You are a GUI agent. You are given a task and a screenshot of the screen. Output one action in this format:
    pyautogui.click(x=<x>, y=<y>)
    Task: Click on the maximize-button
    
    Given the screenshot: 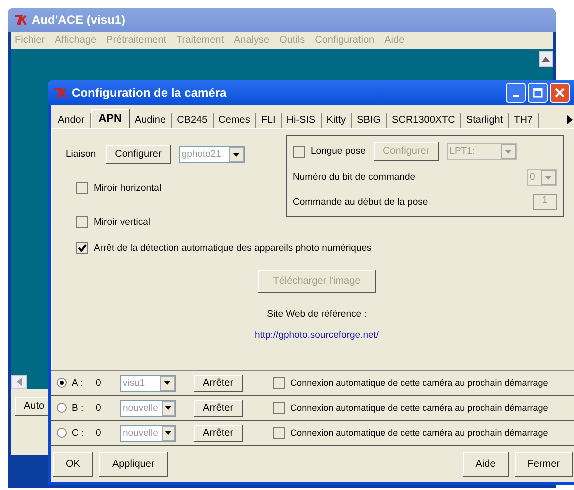 What is the action you would take?
    pyautogui.click(x=538, y=92)
    